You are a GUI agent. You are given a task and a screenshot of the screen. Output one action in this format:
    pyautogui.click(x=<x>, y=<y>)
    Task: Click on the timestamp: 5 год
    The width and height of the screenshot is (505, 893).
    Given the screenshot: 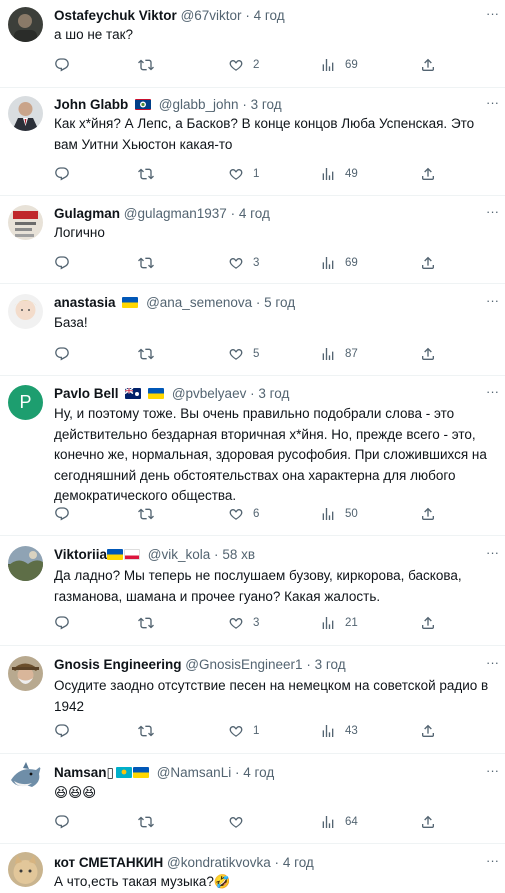 What is the action you would take?
    pyautogui.click(x=279, y=302)
    